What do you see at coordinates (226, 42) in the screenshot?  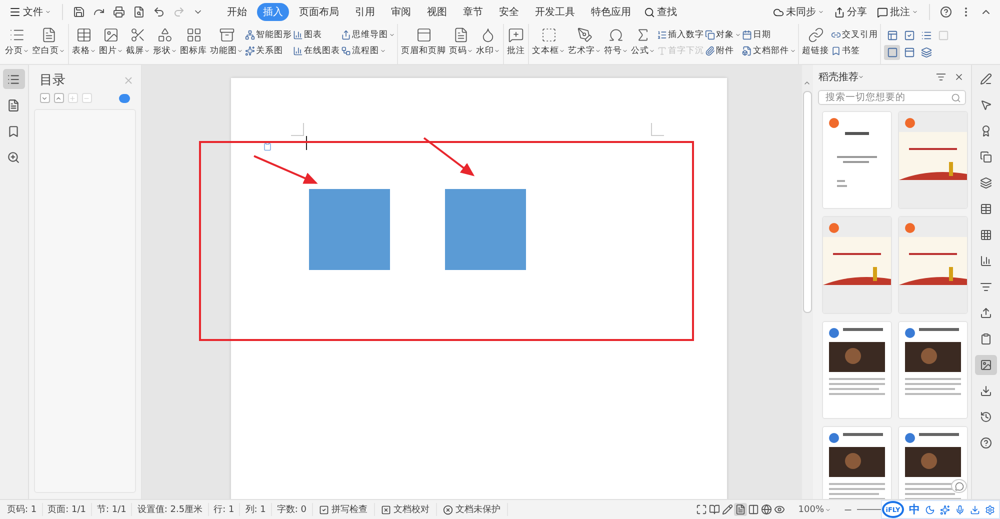 I see `ribbon-button: 功能图` at bounding box center [226, 42].